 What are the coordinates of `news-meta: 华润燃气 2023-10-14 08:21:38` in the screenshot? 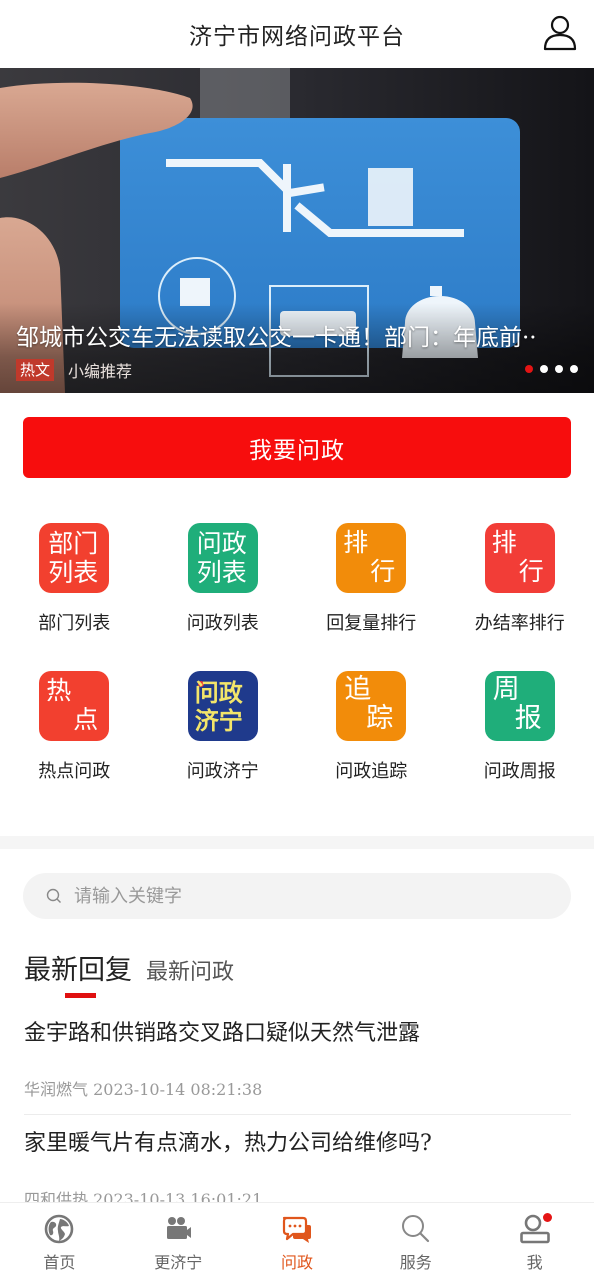 It's located at (143, 1089).